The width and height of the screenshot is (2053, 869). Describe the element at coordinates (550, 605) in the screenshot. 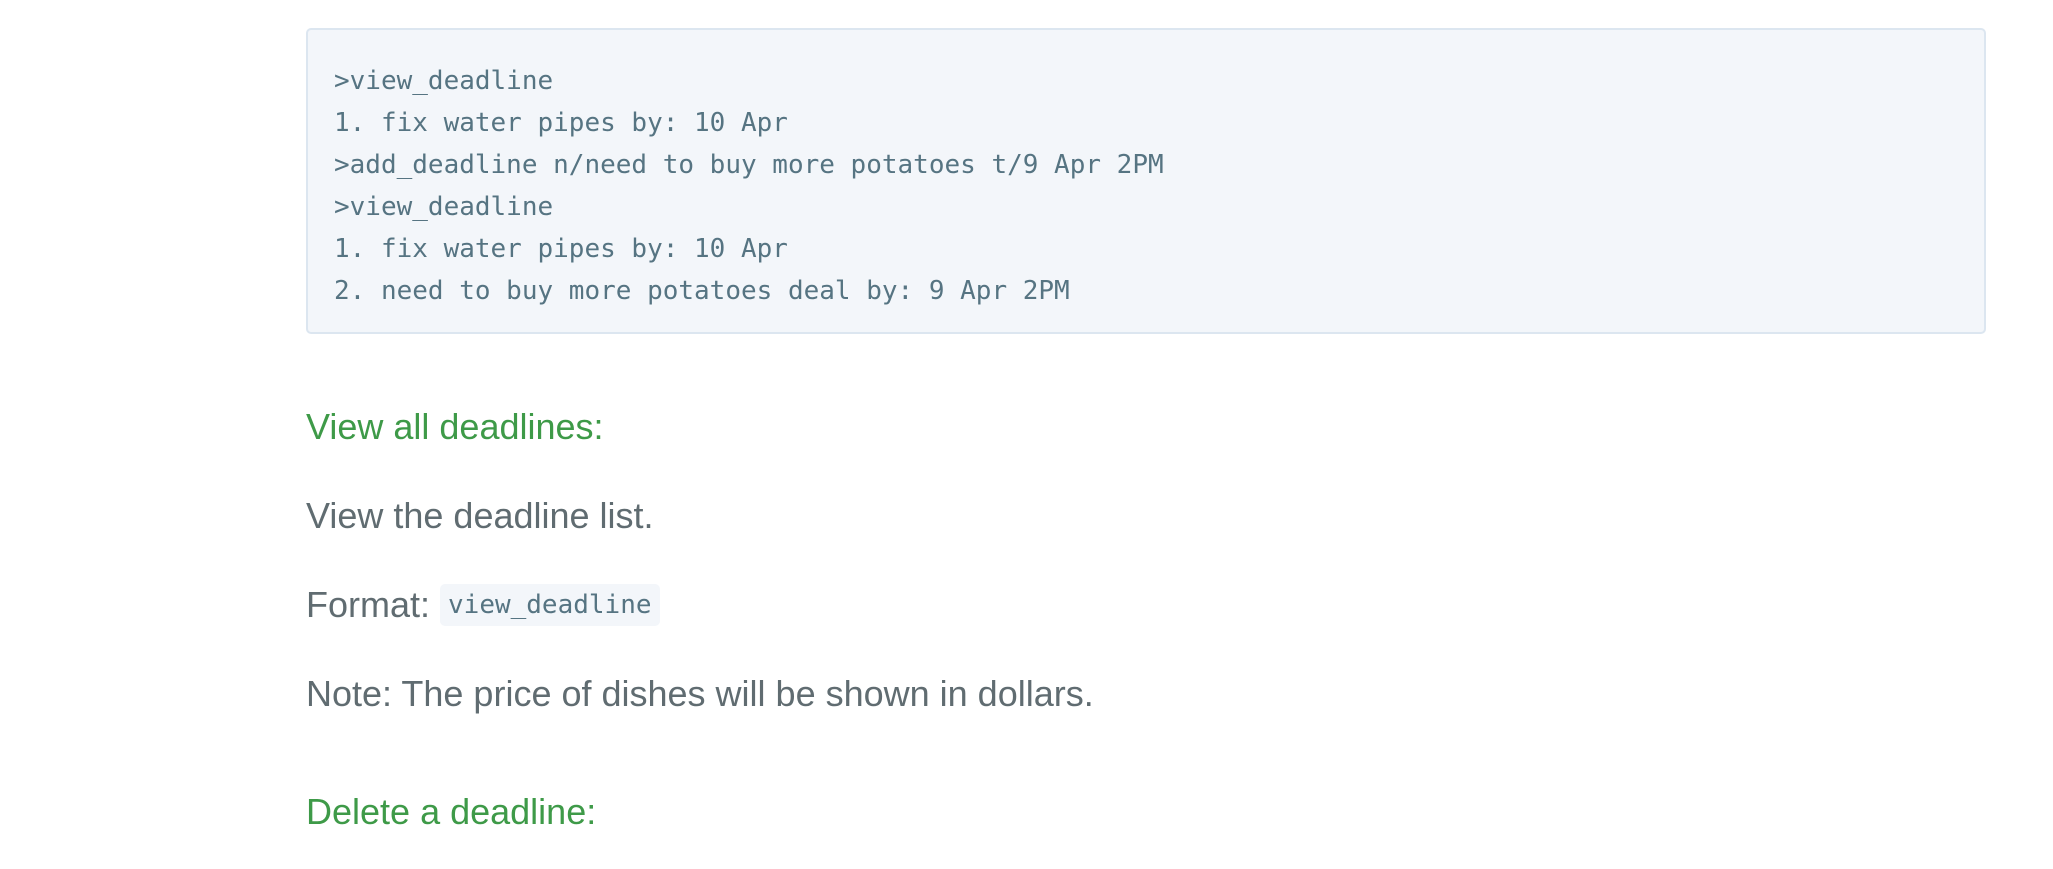

I see `format-inline-code: view_deadline` at that location.